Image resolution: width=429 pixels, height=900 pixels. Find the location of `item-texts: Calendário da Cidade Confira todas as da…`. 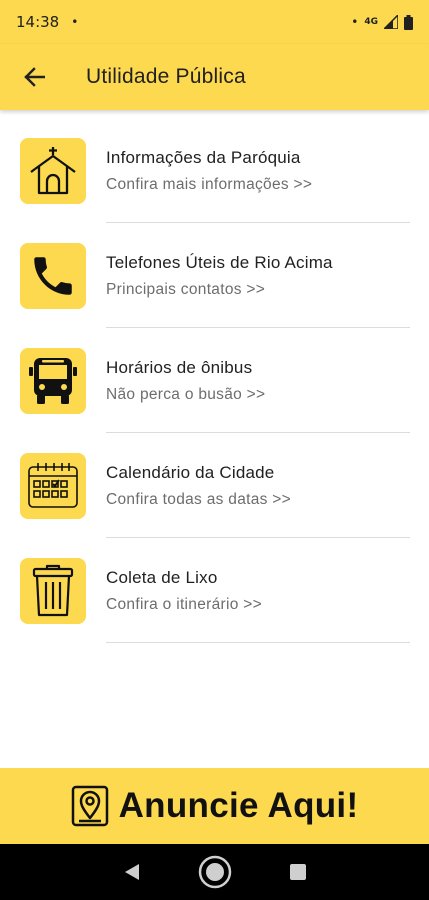

item-texts: Calendário da Cidade Confira todas as da… is located at coordinates (198, 486).